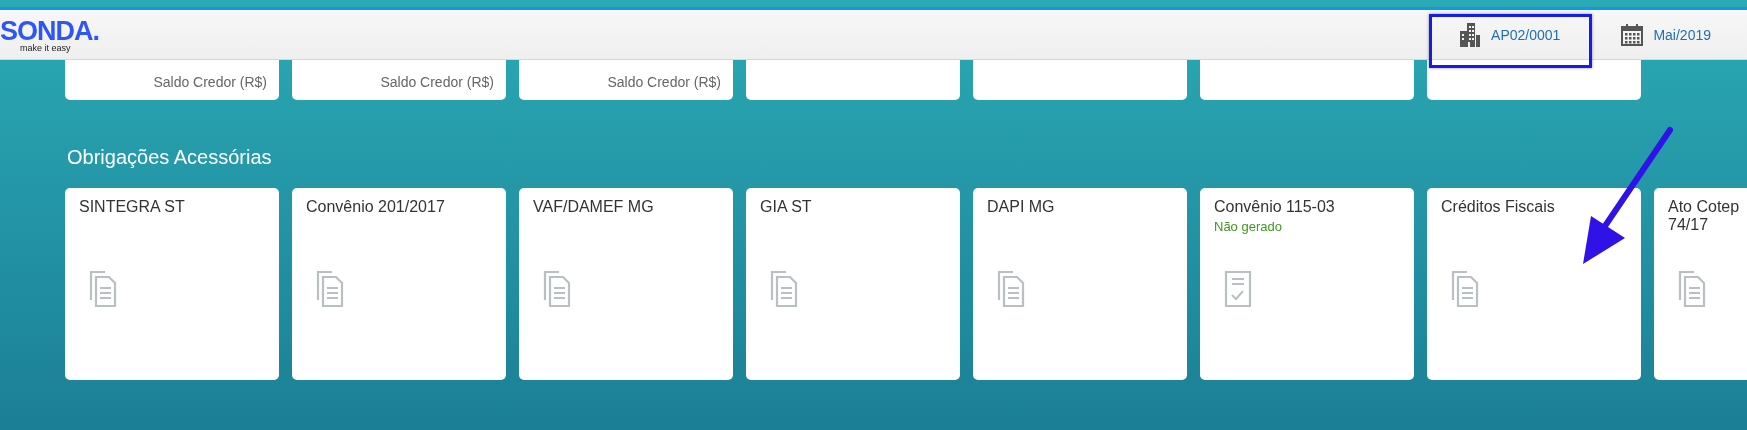 Image resolution: width=1747 pixels, height=430 pixels. Describe the element at coordinates (626, 284) in the screenshot. I see `report-tile: VAF/DAMEF MG` at that location.